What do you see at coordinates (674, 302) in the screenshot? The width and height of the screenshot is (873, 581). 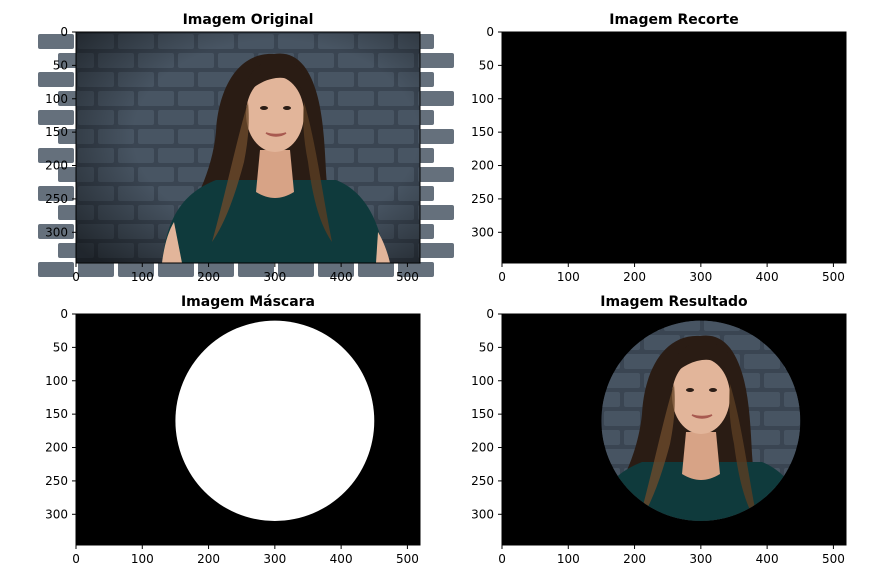 I see `panel-title: Imagem Resultado` at bounding box center [674, 302].